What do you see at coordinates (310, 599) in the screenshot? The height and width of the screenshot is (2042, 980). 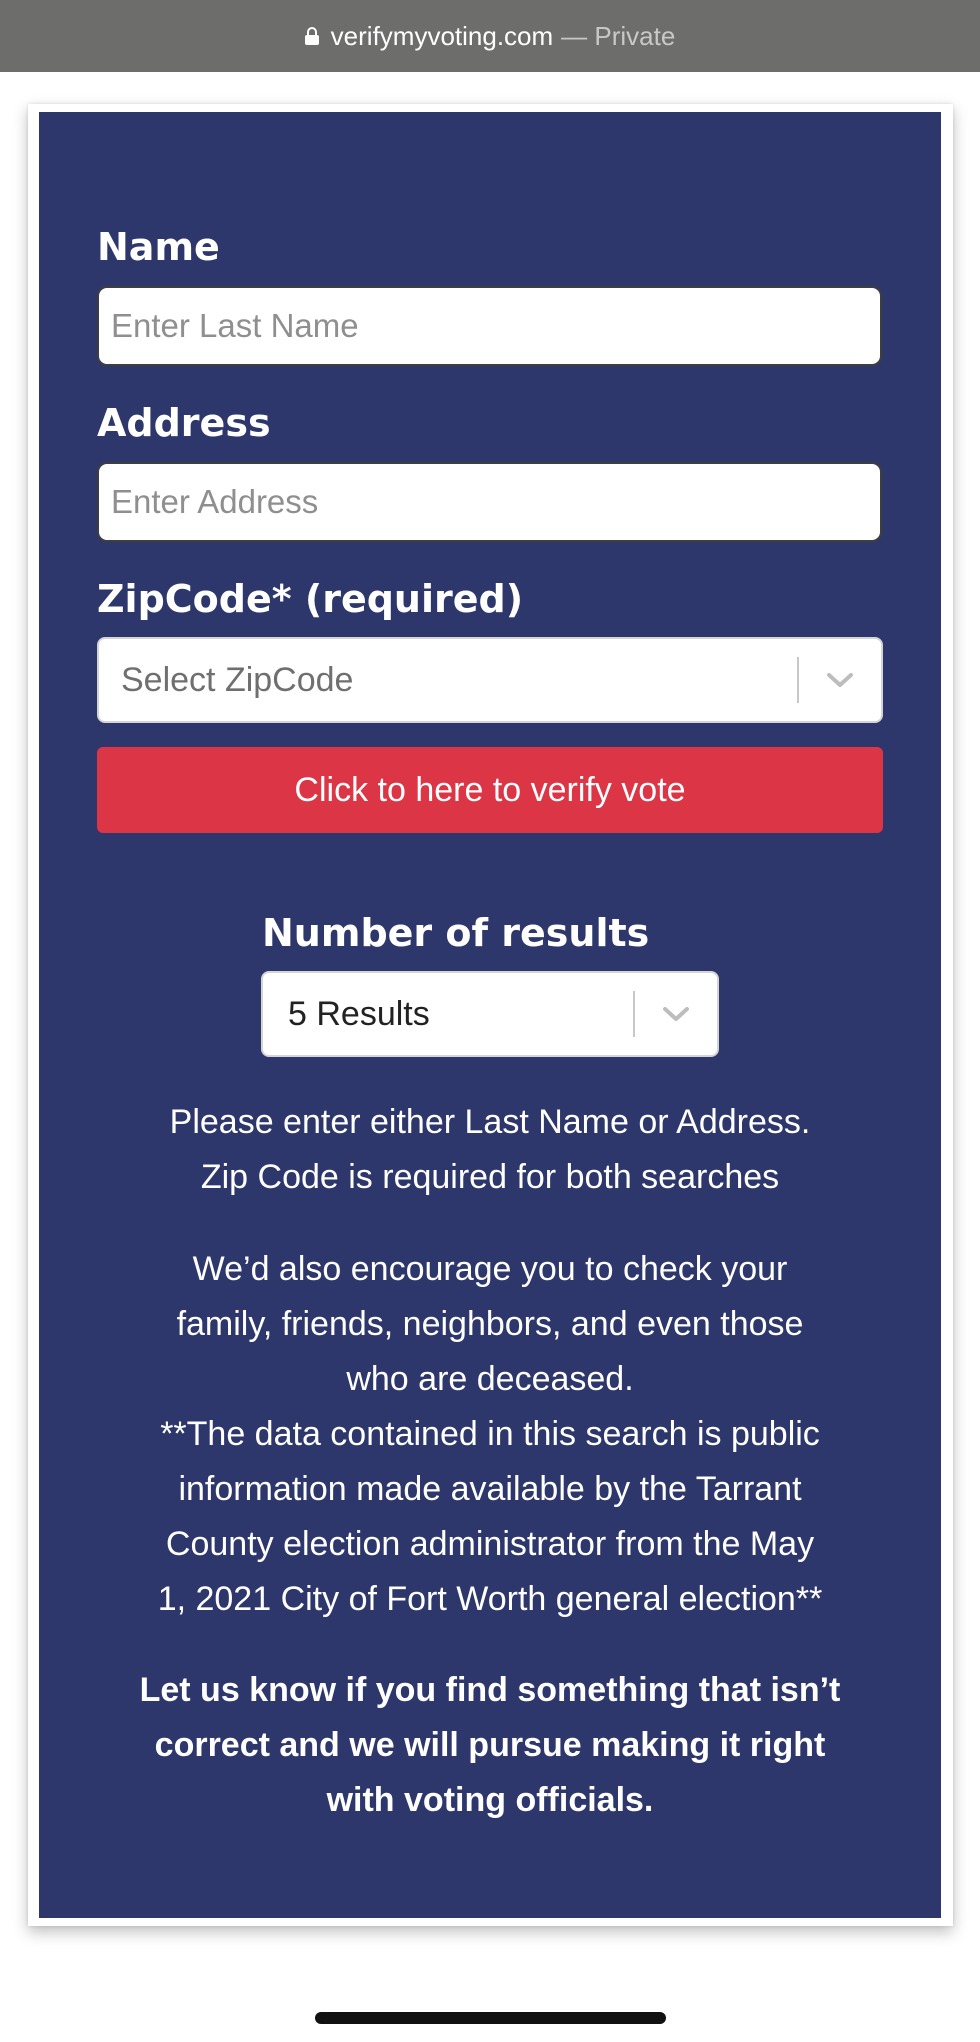 I see `zipcode-label: ZipCode* (required)` at bounding box center [310, 599].